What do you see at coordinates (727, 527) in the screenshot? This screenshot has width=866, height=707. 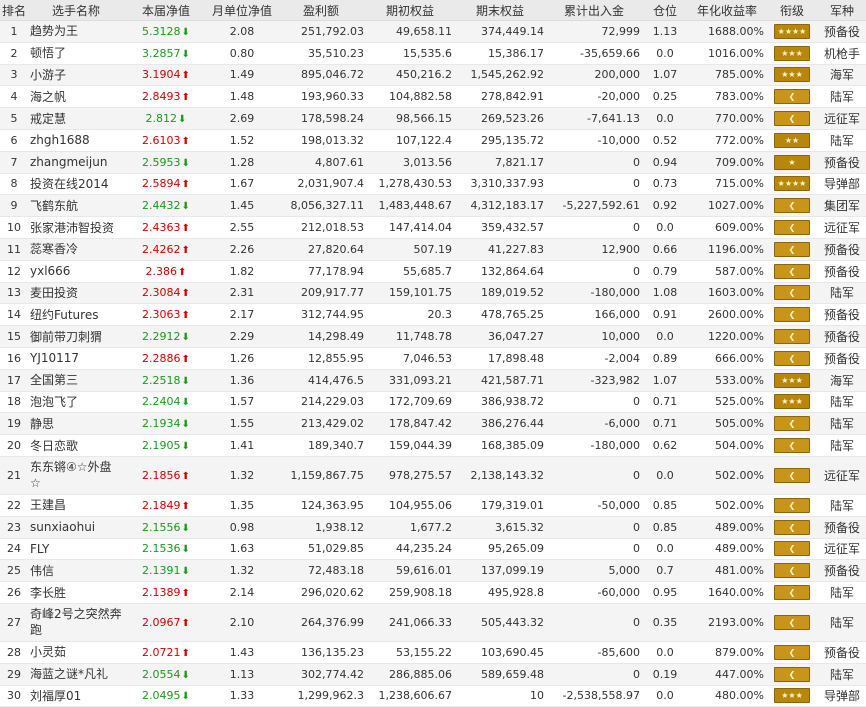 I see `annual-return-cell: 489.00%` at bounding box center [727, 527].